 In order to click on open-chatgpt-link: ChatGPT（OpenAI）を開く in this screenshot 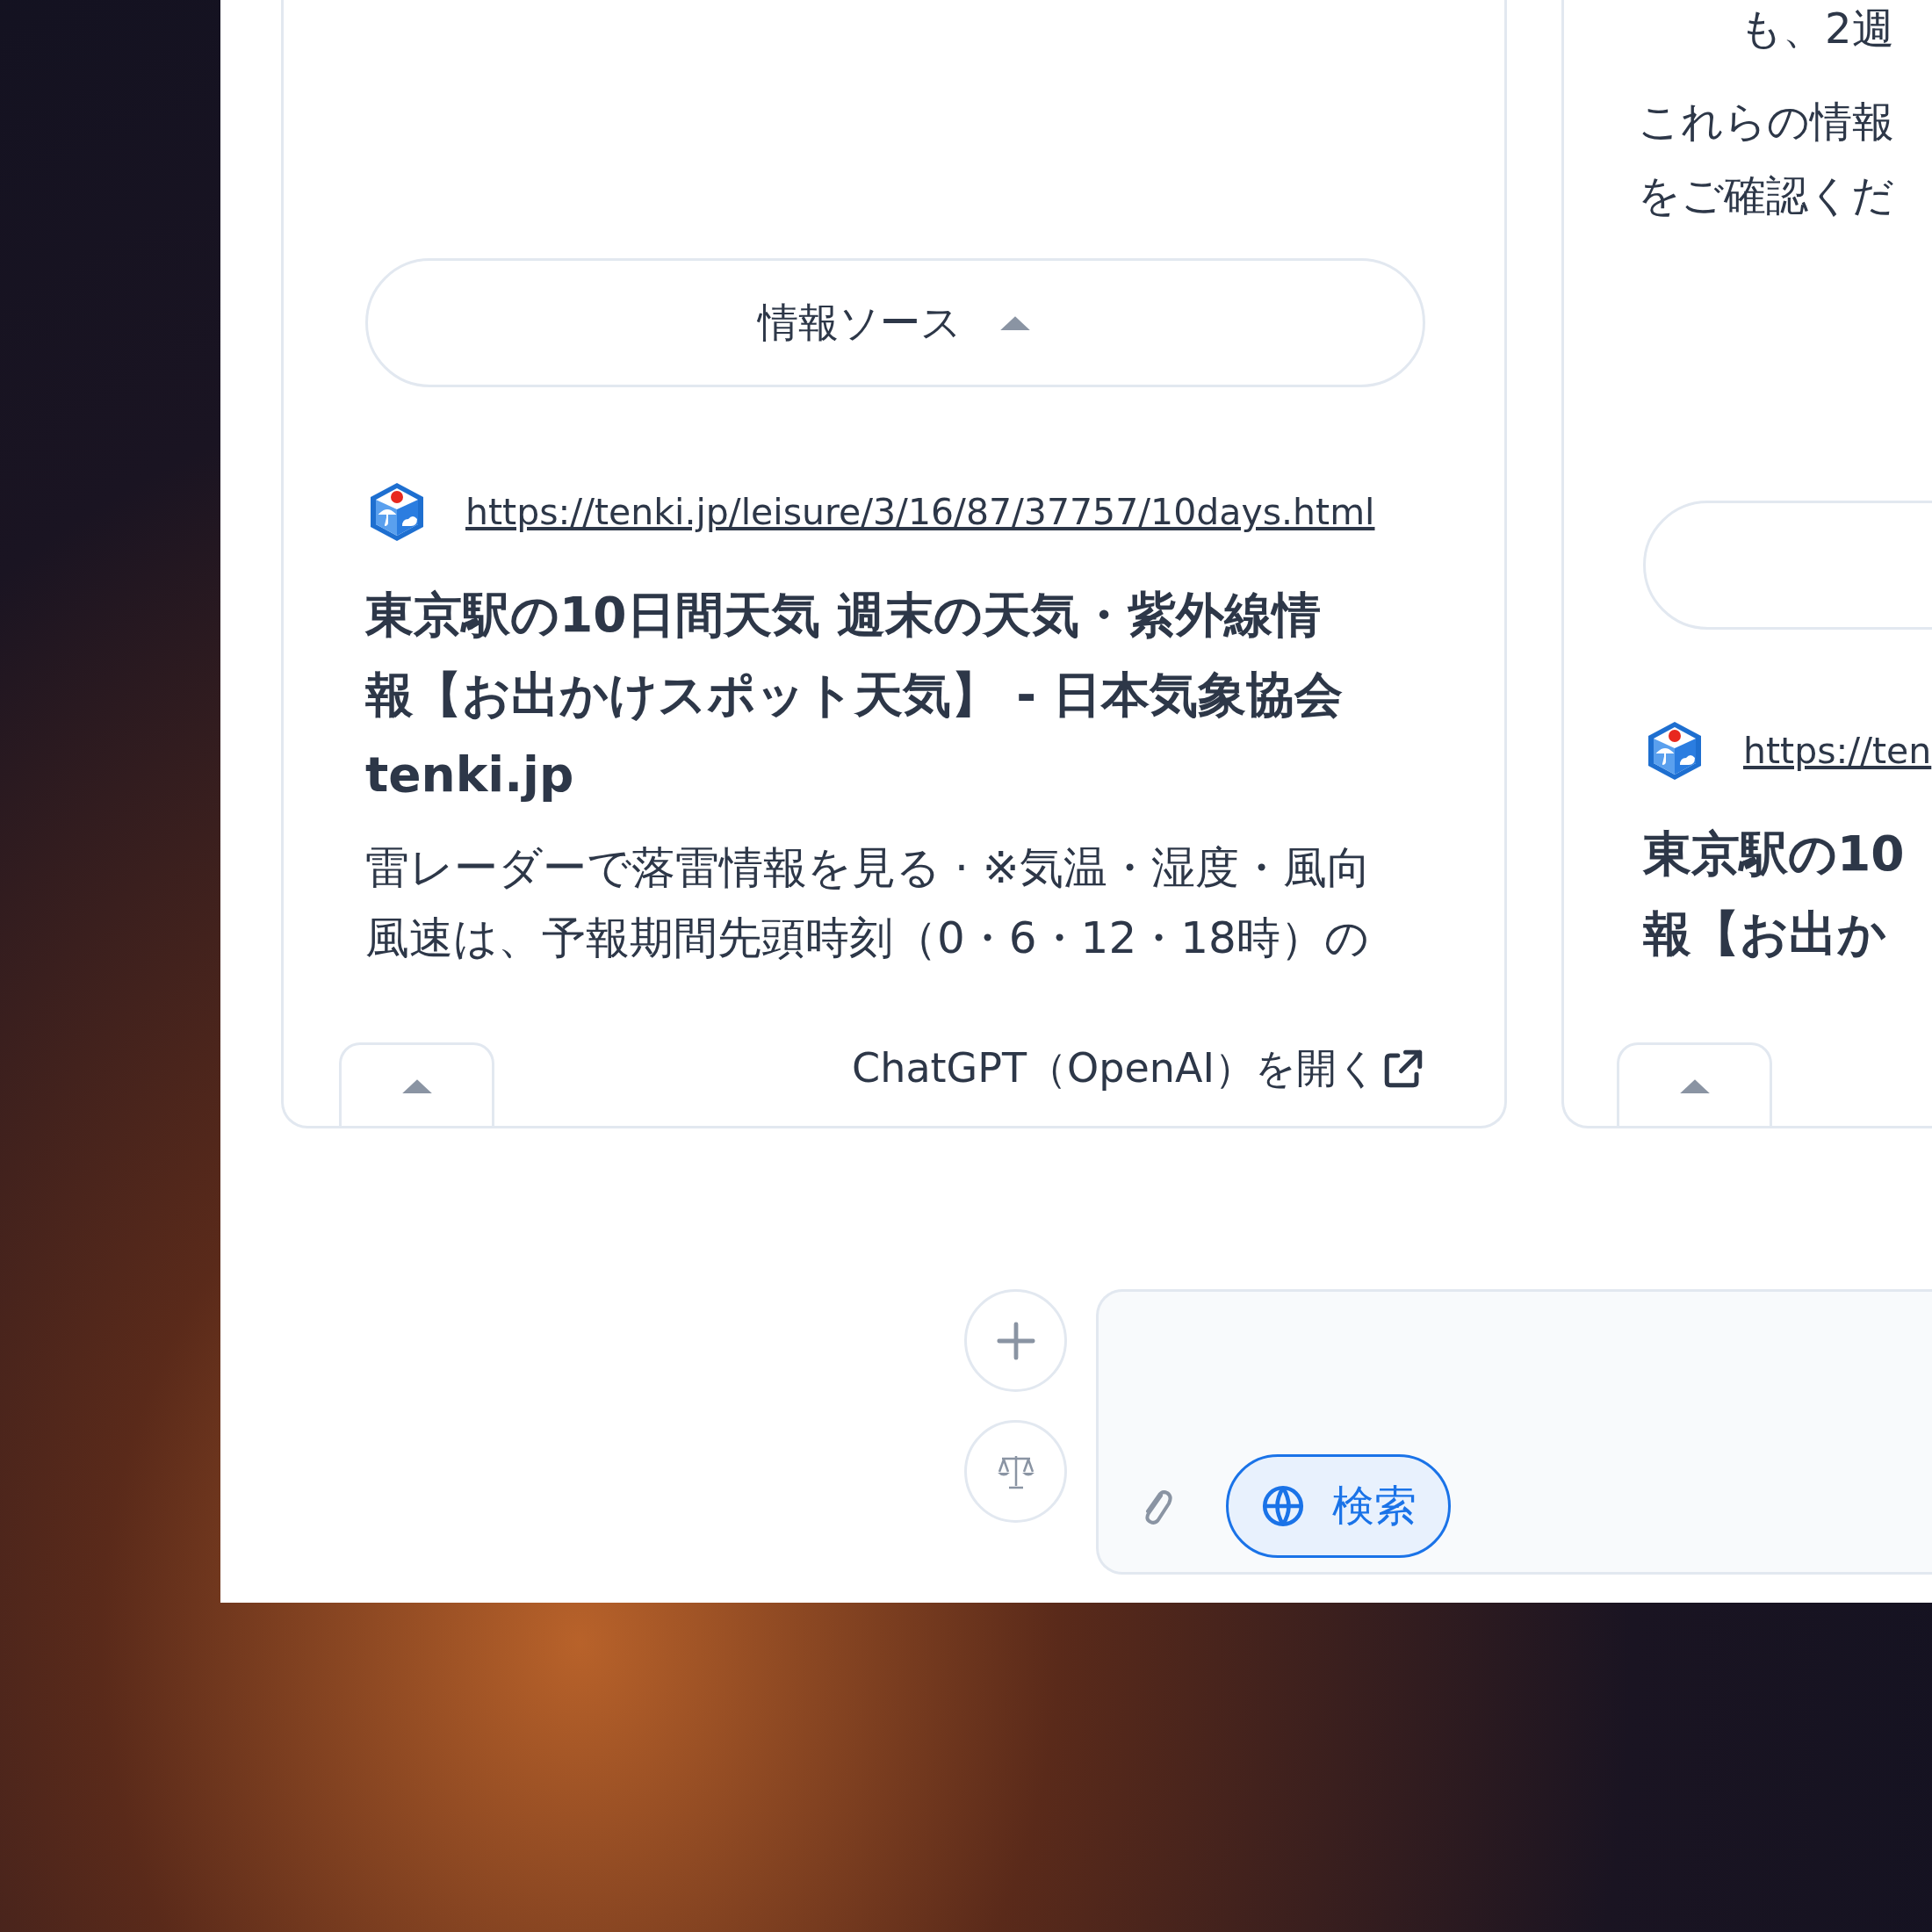, I will do `click(1138, 1069)`.